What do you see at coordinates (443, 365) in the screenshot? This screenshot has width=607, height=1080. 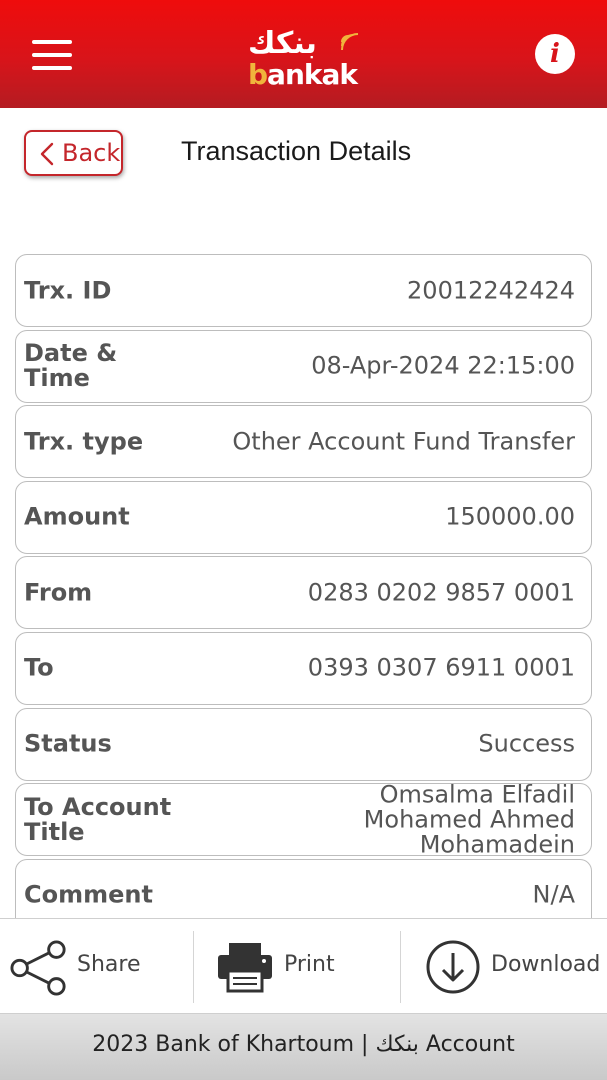 I see `detail-value: 08-Apr-2024 22:15:00` at bounding box center [443, 365].